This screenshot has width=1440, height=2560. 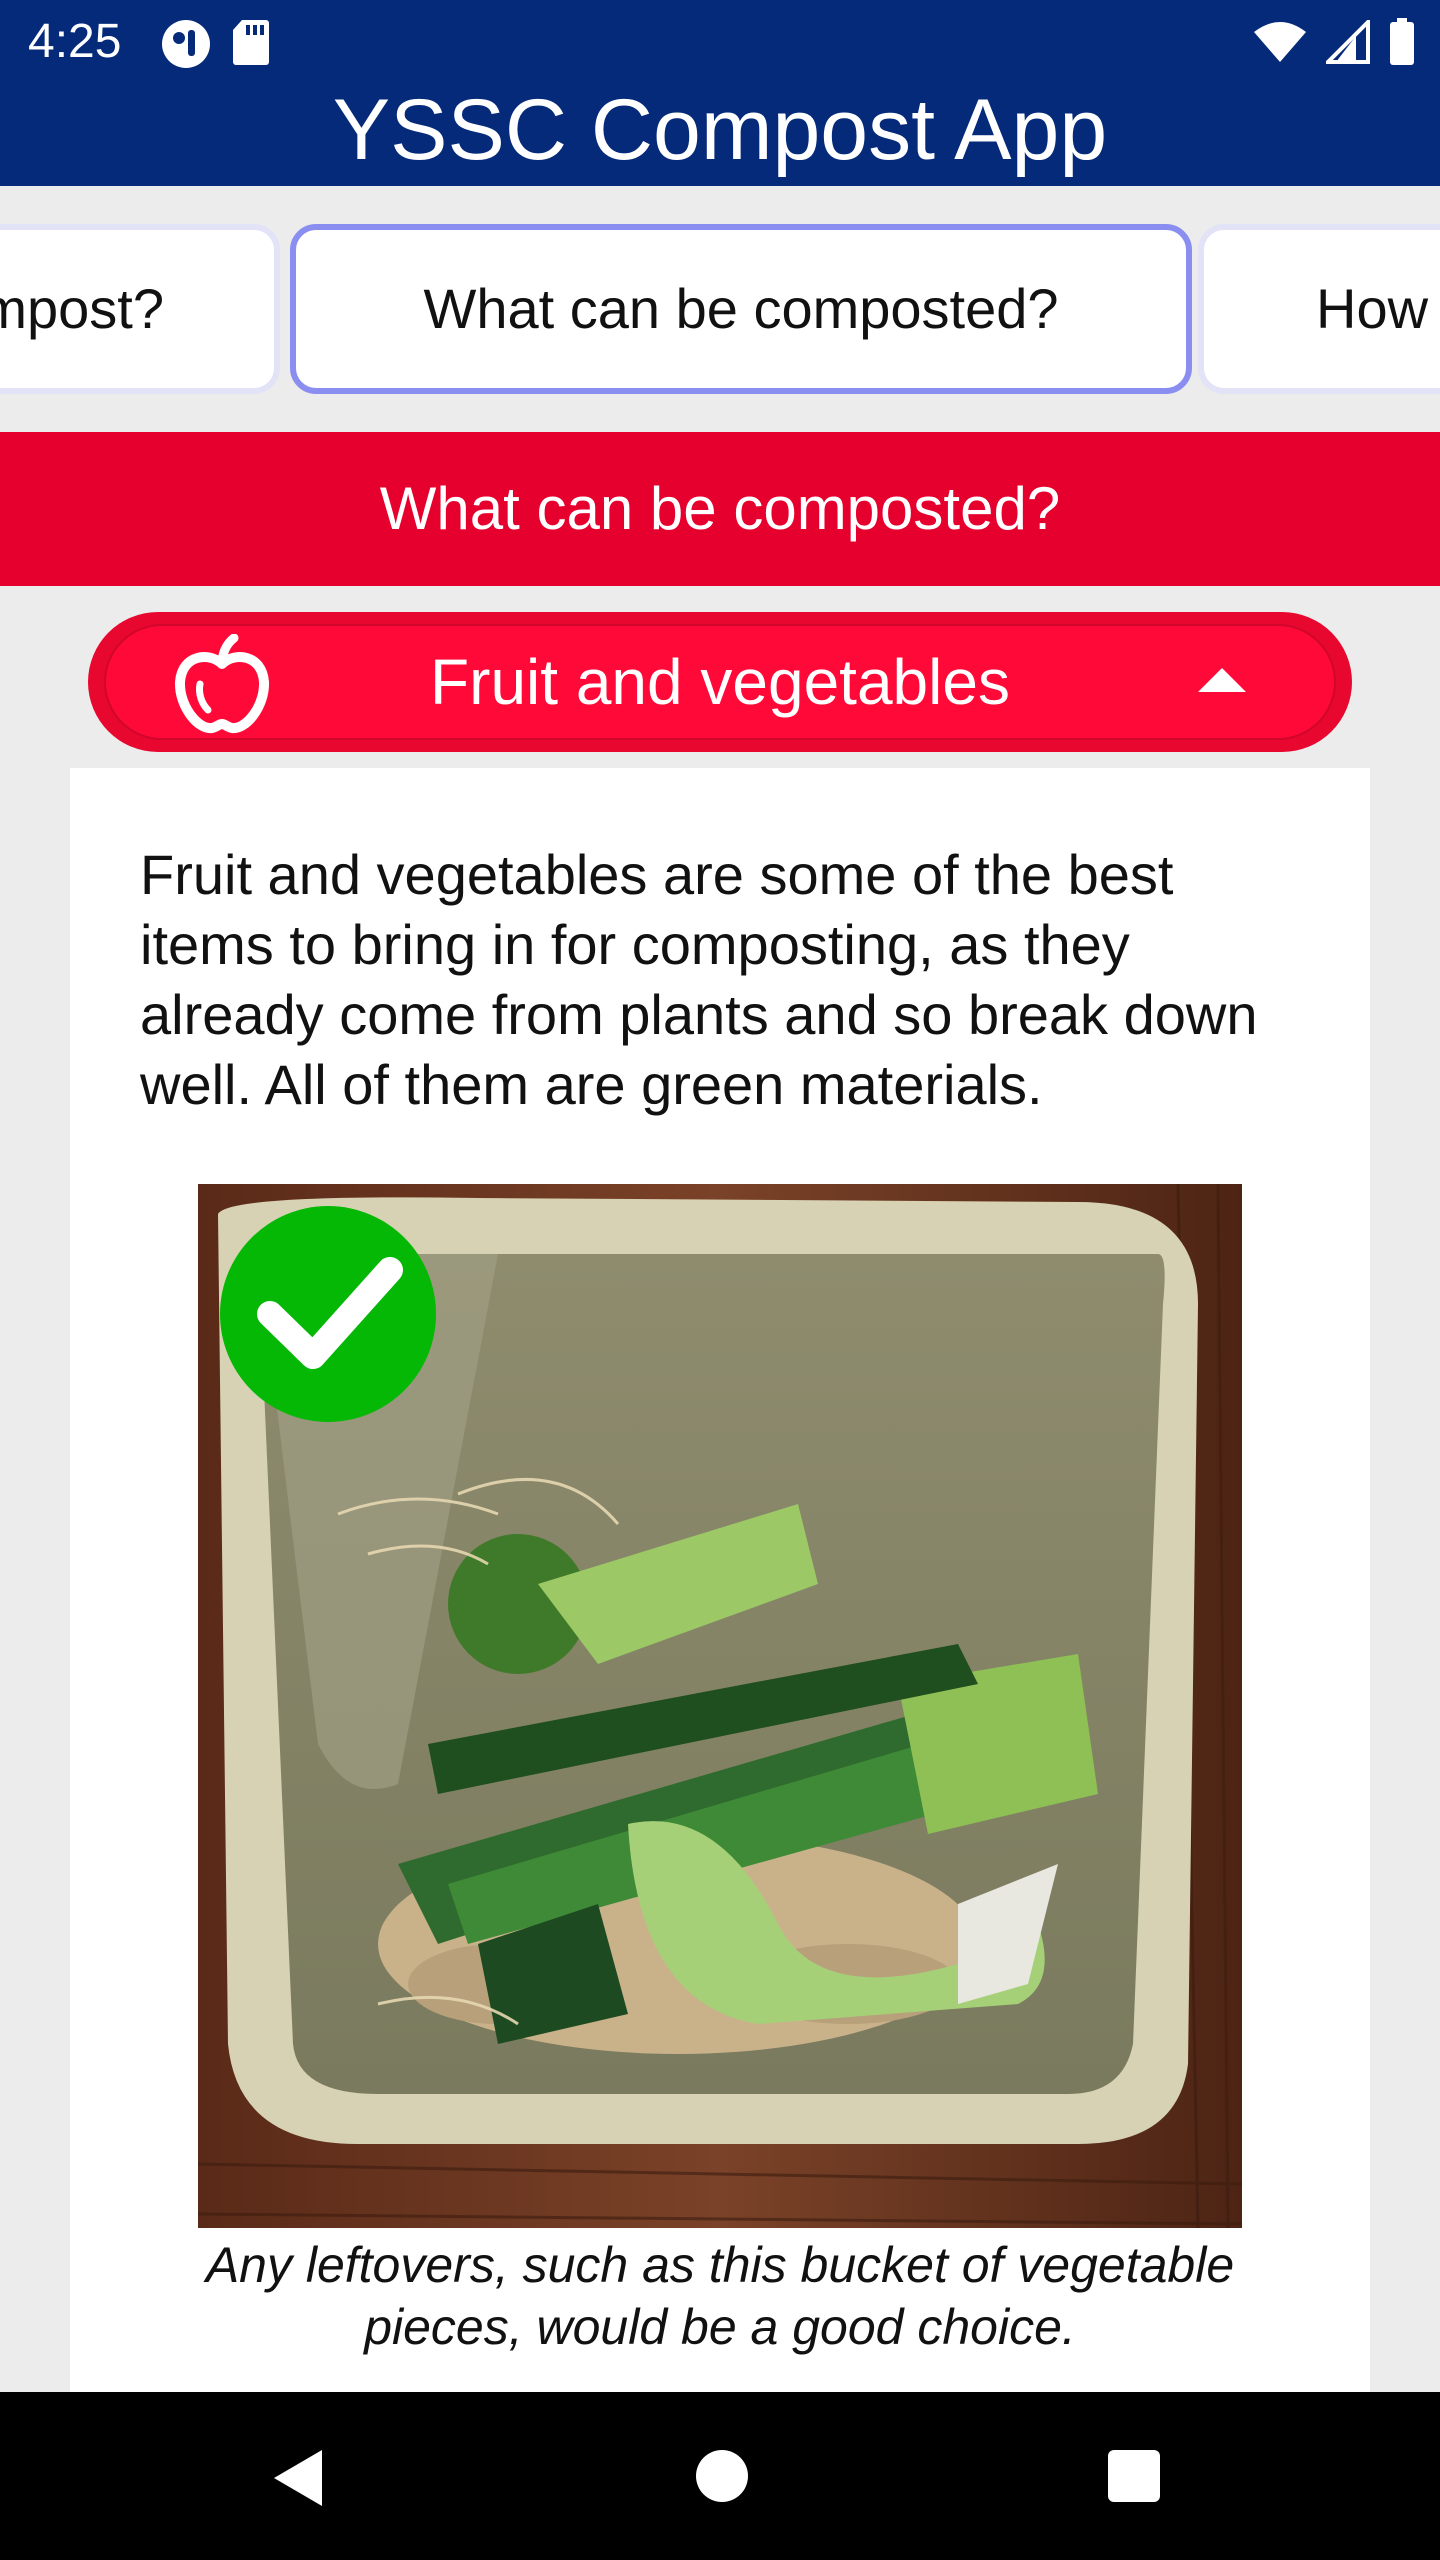 What do you see at coordinates (251, 42) in the screenshot?
I see `sd-card-icon` at bounding box center [251, 42].